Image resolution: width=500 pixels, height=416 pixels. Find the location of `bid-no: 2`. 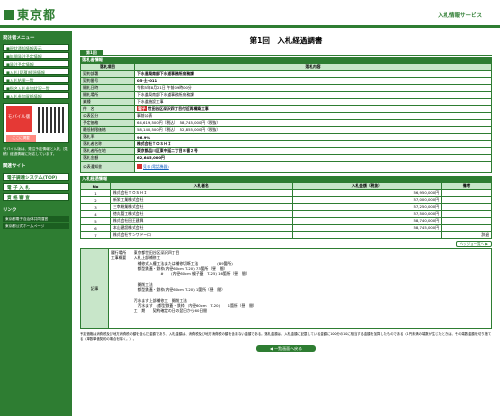

bid-no: 2 is located at coordinates (95, 200).